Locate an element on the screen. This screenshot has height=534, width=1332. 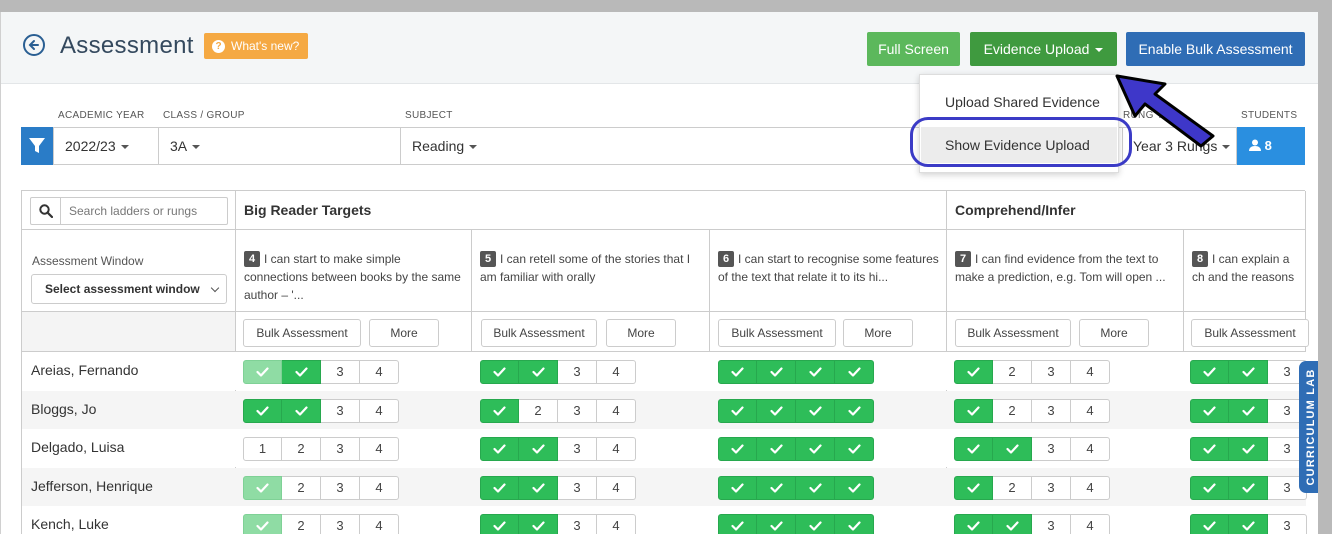
class-group-select: 3A is located at coordinates (280, 146).